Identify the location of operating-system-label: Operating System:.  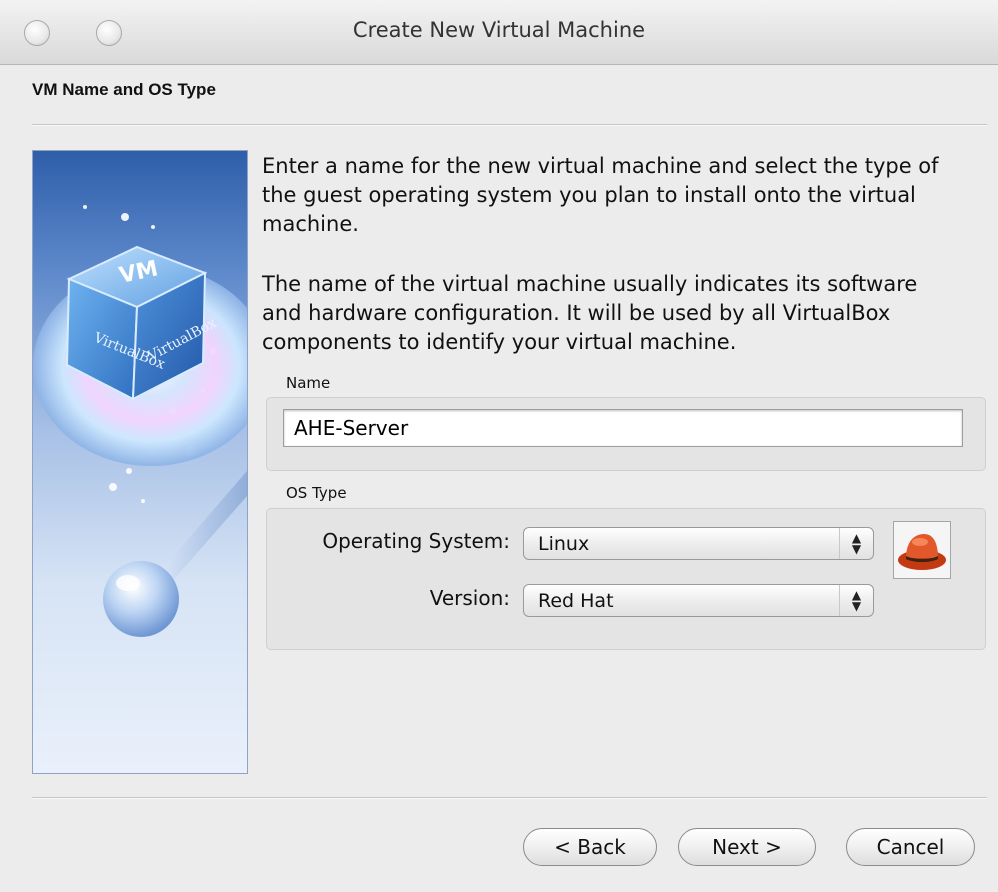
(416, 541).